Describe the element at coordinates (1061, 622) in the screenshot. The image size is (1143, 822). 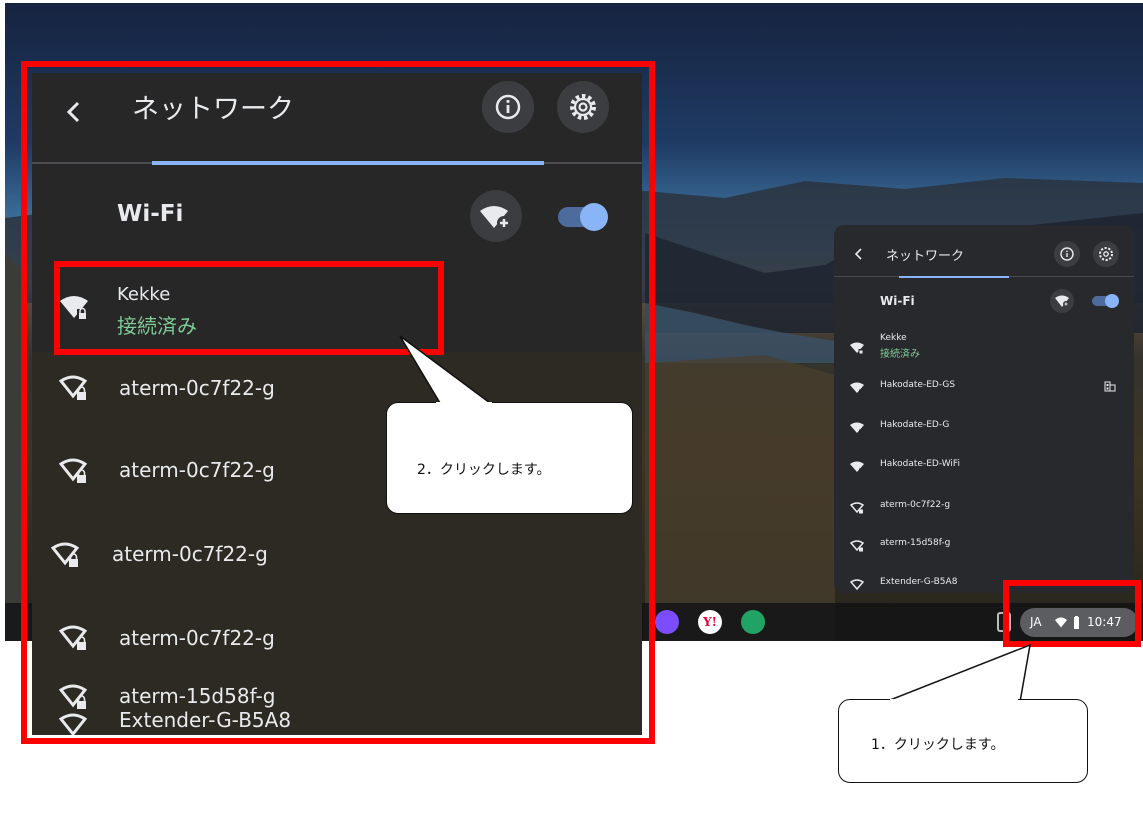
I see `wifi-status-icon` at that location.